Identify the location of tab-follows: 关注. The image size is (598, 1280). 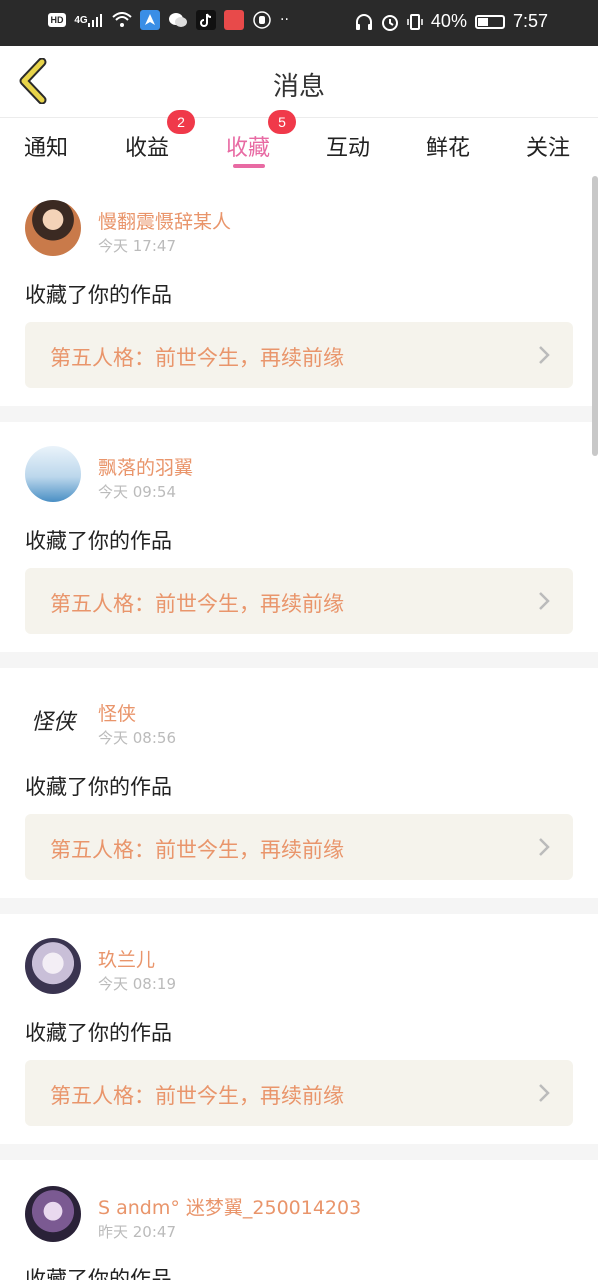
(548, 146).